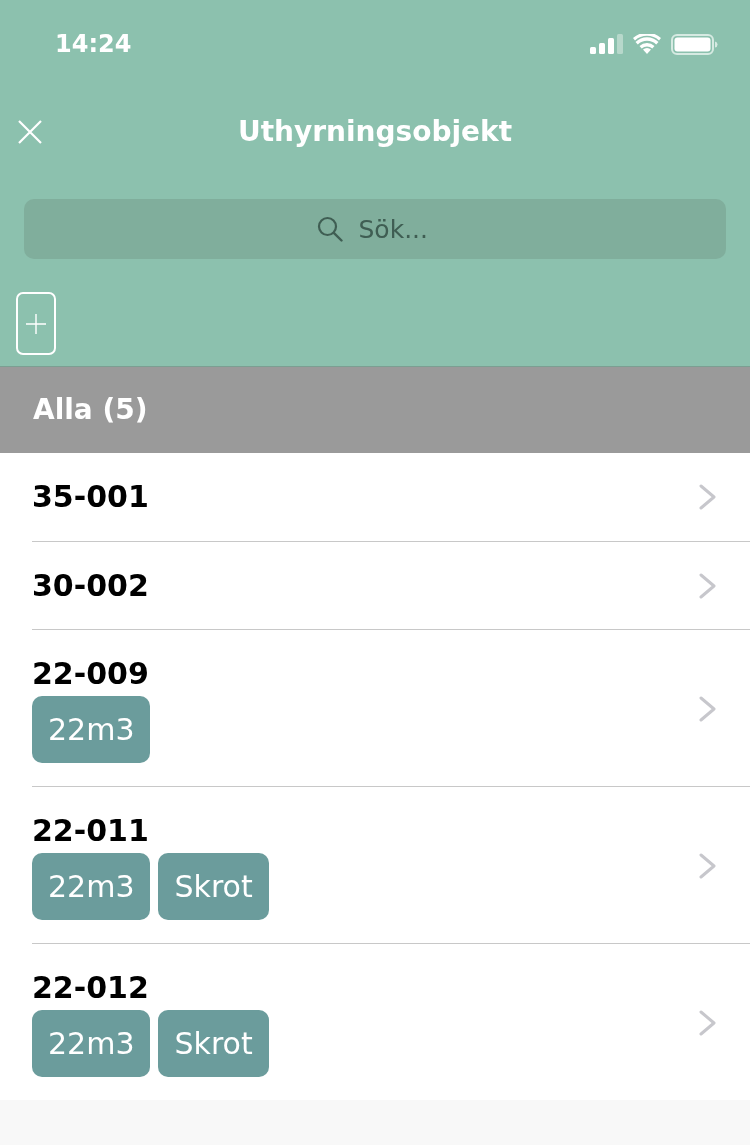 This screenshot has width=750, height=1145. Describe the element at coordinates (90, 497) in the screenshot. I see `item-title: 35-001` at that location.